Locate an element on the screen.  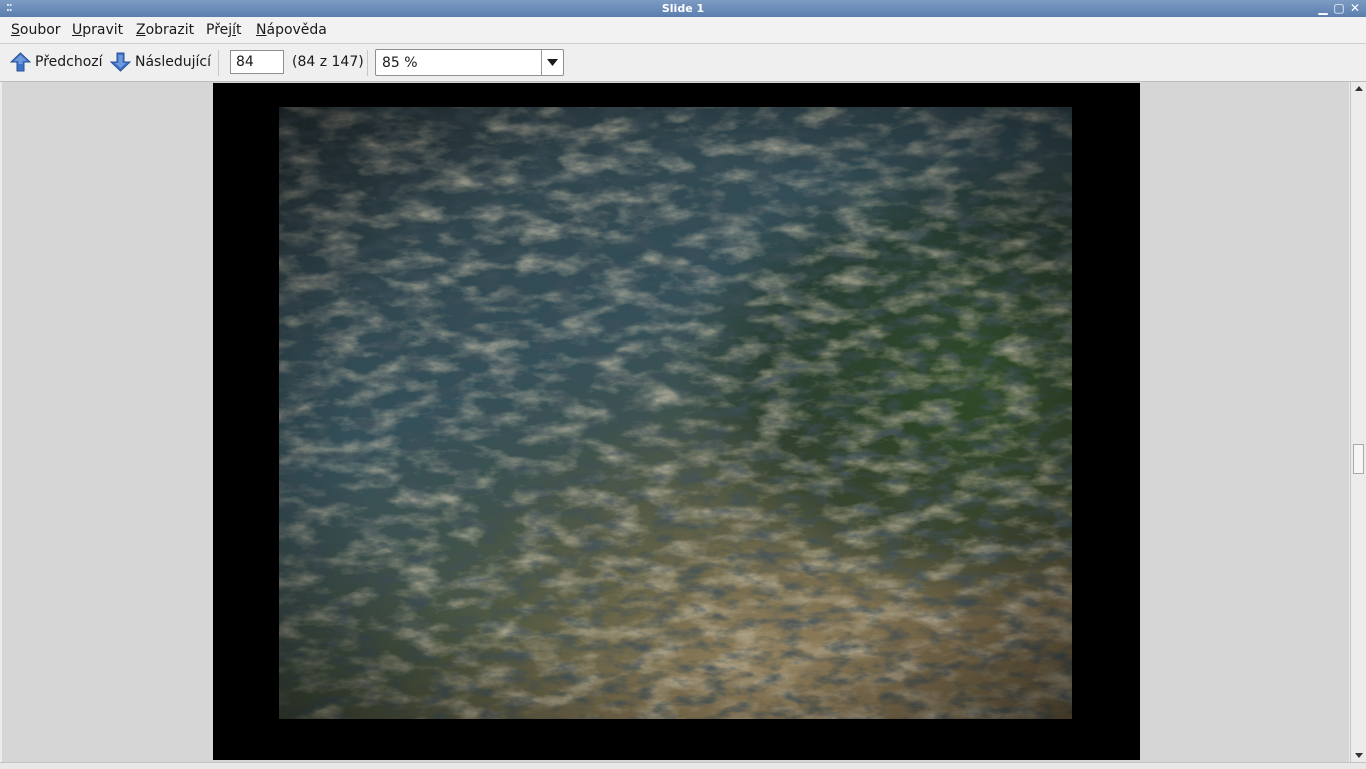
vertical-scrollbar is located at coordinates (1358, 422).